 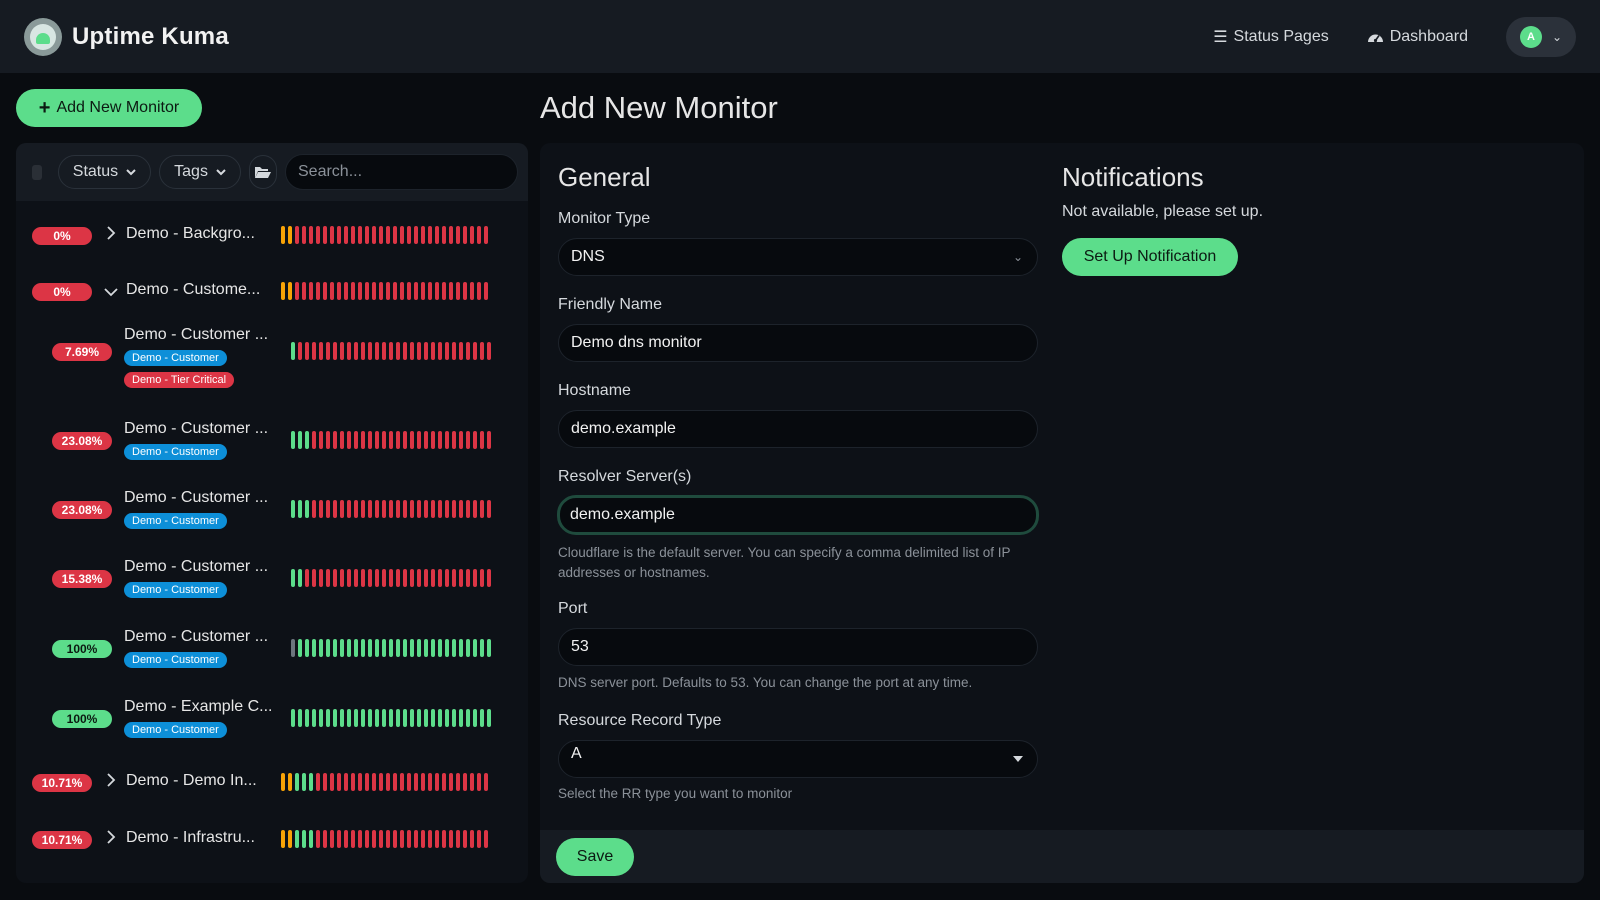 I want to click on resolver-server-input: demo.example, so click(x=798, y=515).